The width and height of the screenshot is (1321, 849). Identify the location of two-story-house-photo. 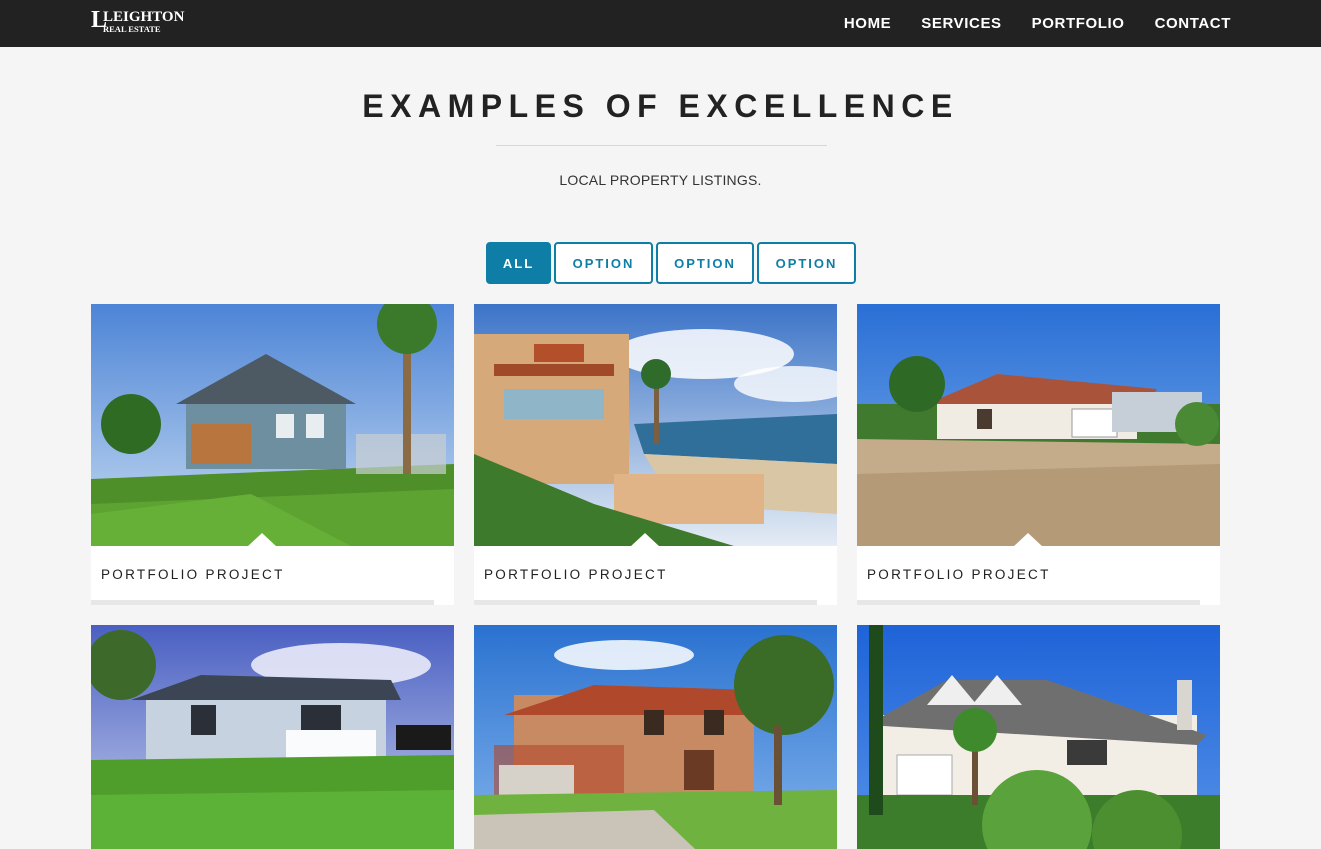
(655, 737).